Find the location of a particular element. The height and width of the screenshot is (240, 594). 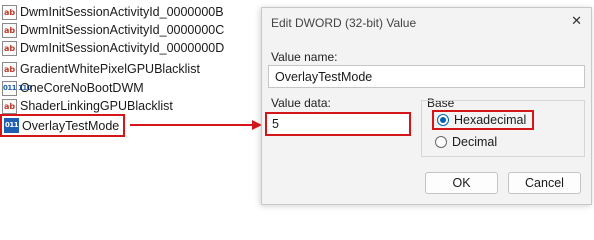

decimal-radio: Decimal is located at coordinates (466, 142).